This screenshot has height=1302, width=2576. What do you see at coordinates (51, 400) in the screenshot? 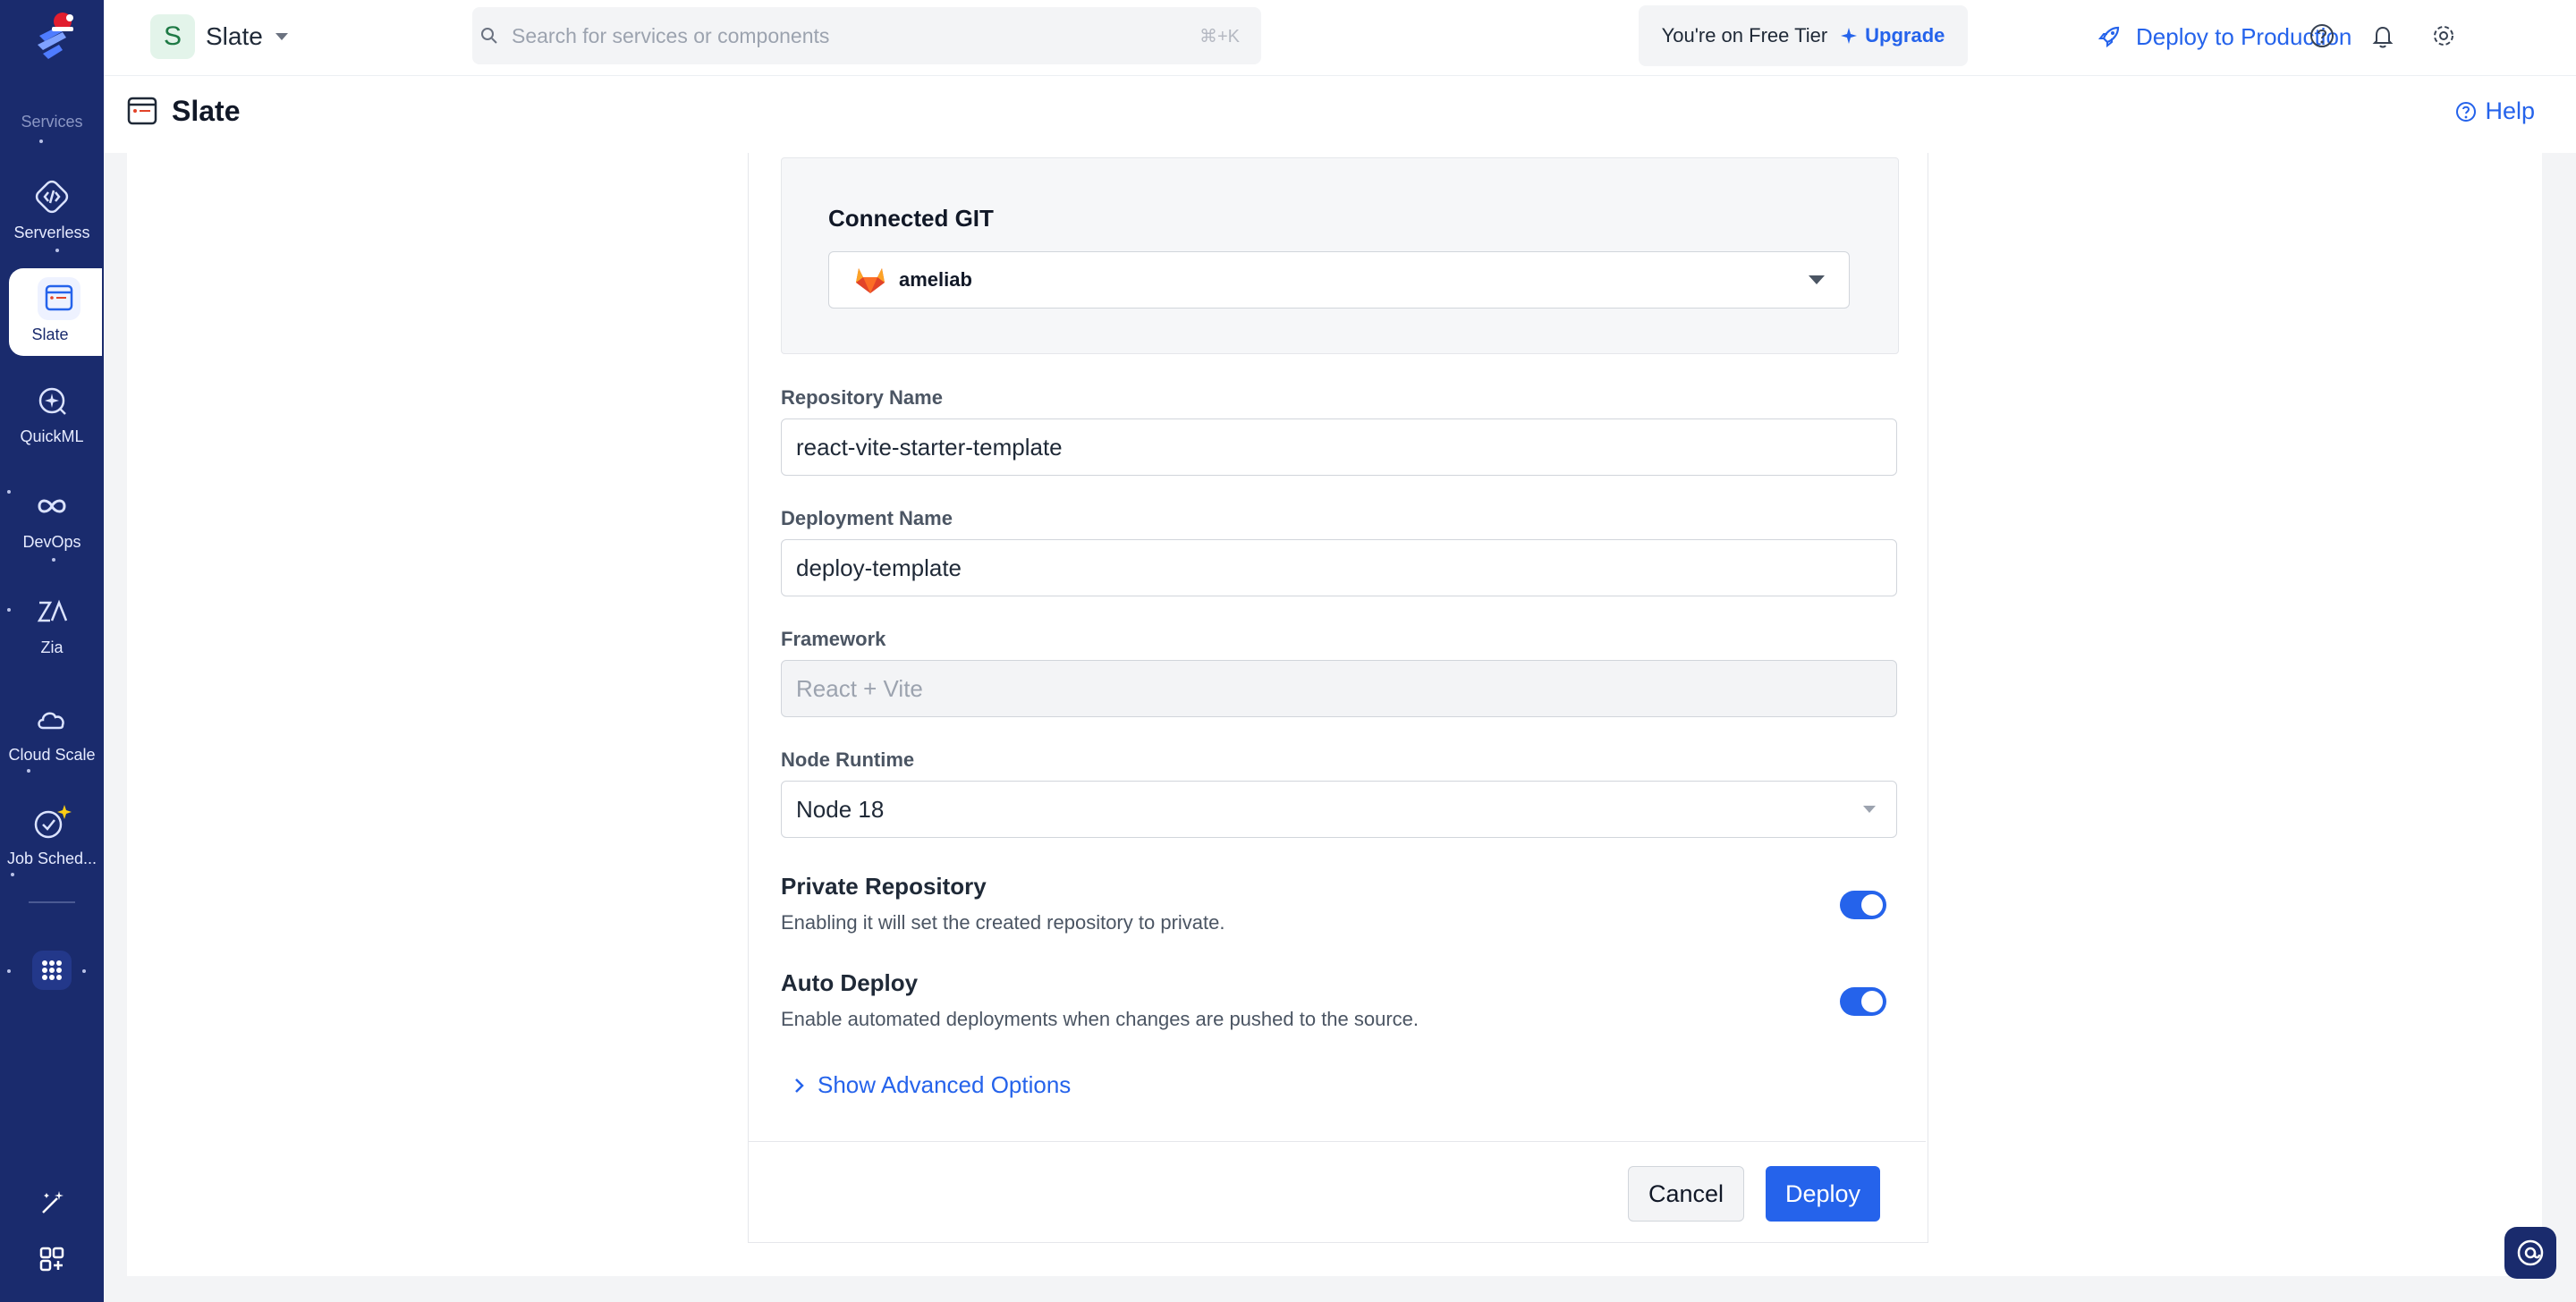
I see `quickml-icon` at bounding box center [51, 400].